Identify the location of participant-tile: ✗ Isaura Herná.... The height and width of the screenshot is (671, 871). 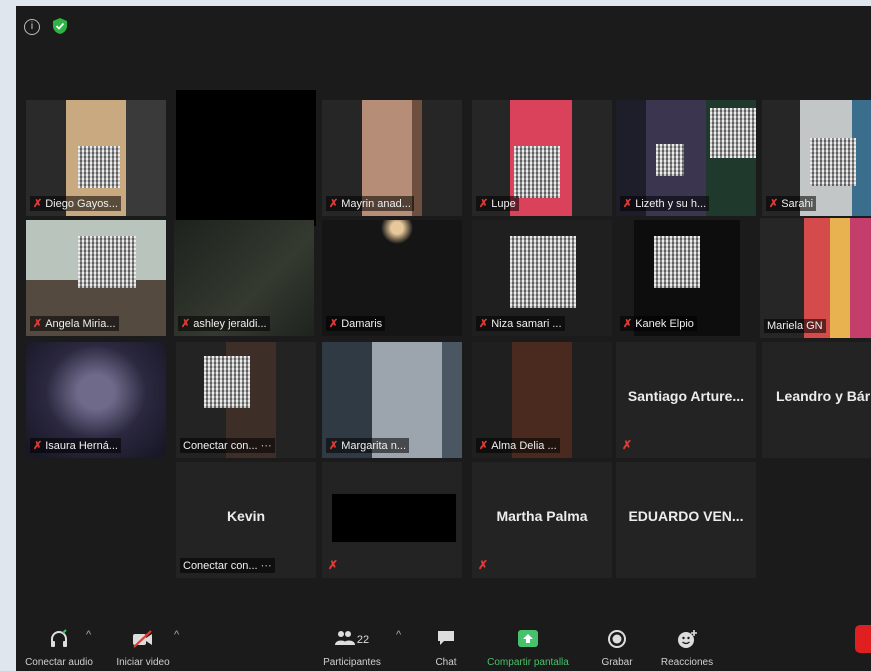
(96, 400).